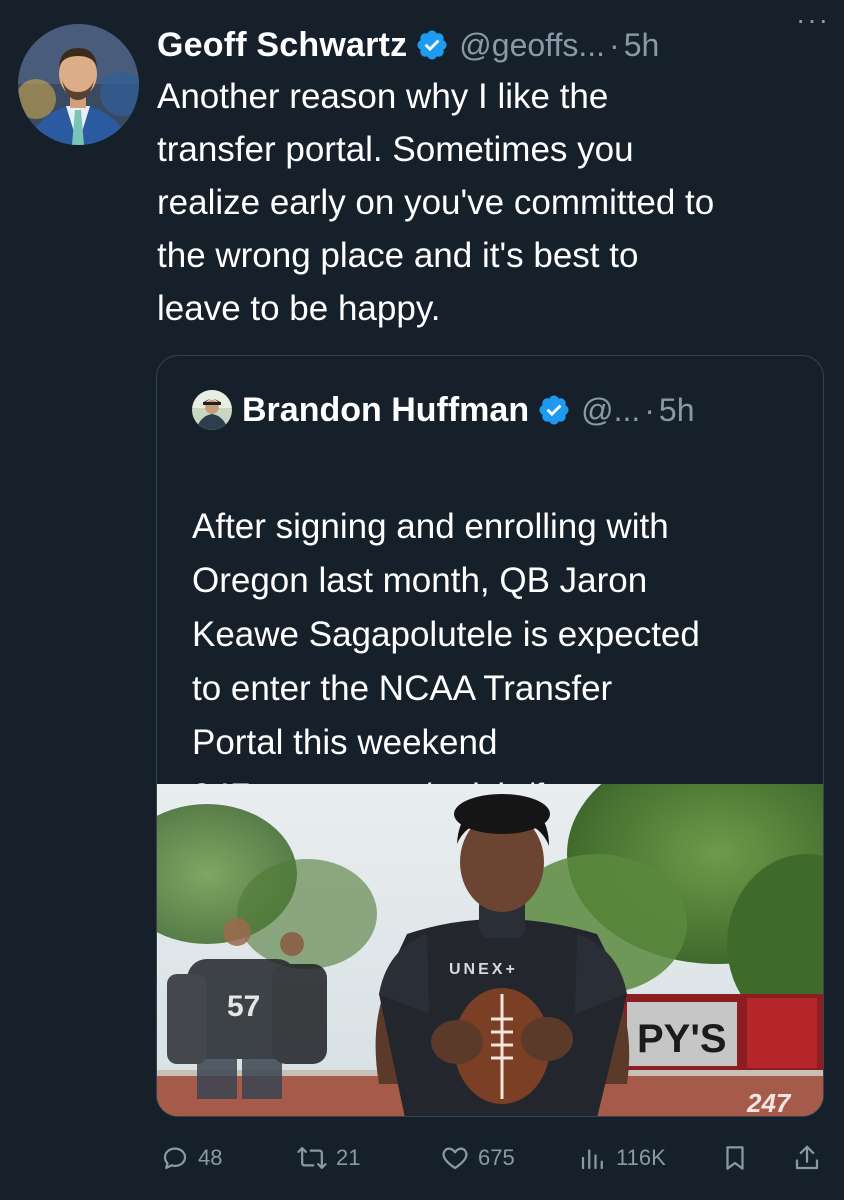 The image size is (844, 1200). I want to click on share-button, so click(811, 1158).